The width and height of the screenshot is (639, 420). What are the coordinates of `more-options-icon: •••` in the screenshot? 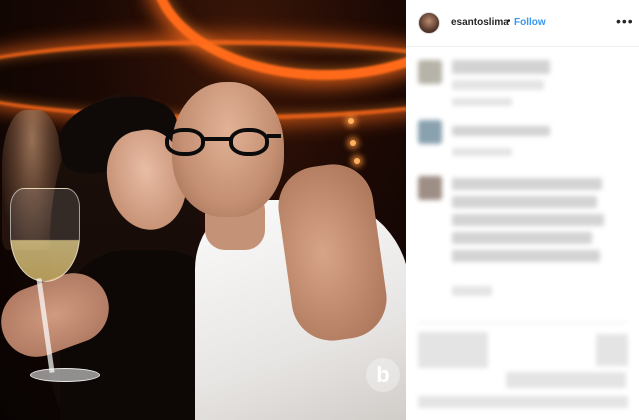 It's located at (625, 21).